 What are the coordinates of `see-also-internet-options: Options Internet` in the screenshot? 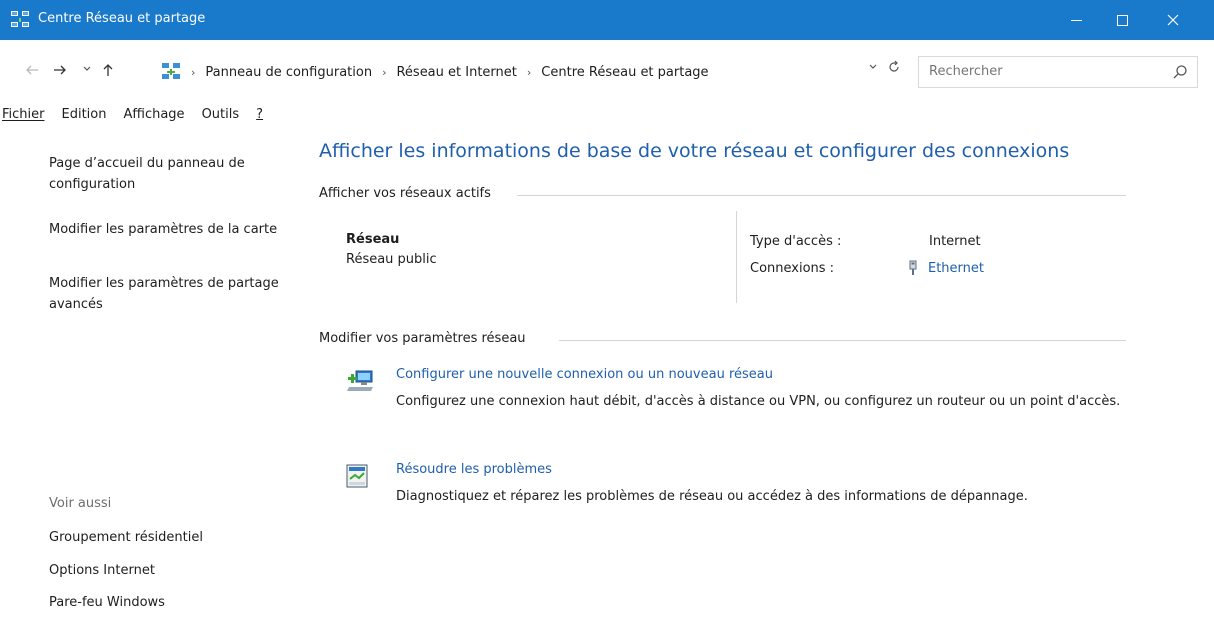 It's located at (102, 570).